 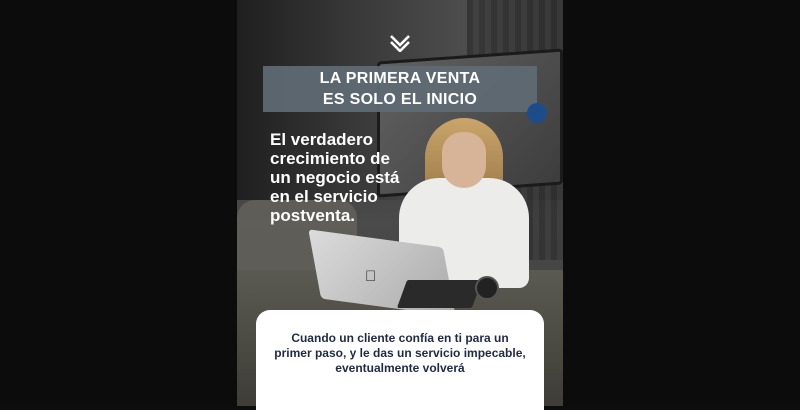 I want to click on banner-line-1: LA PRIMERA VENTA, so click(x=400, y=78).